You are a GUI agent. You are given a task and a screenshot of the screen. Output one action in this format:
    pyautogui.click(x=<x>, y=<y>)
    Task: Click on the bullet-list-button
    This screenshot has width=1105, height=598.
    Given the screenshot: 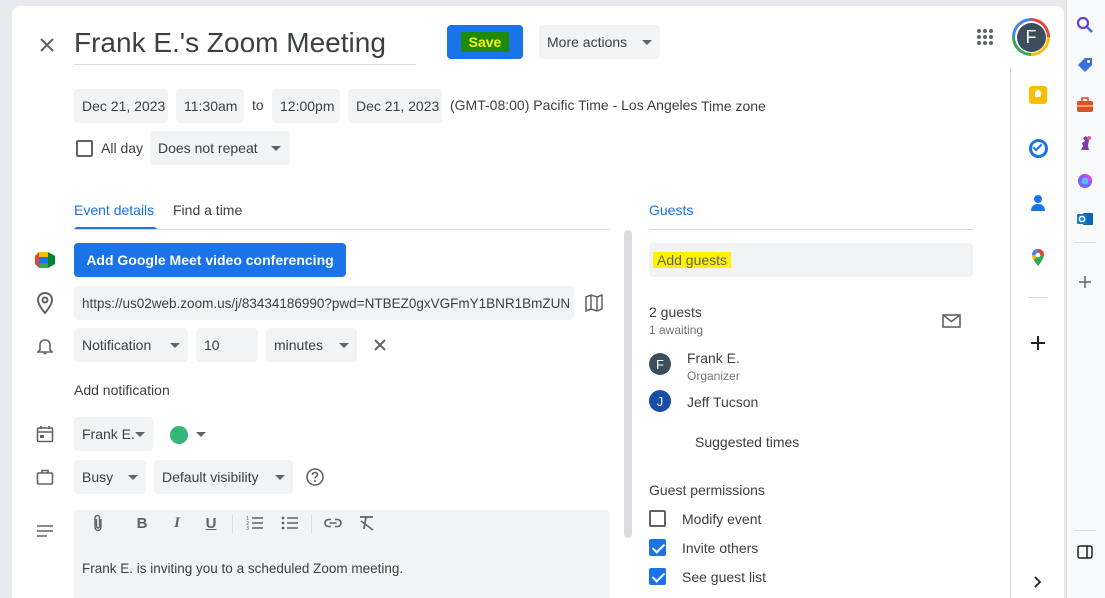 What is the action you would take?
    pyautogui.click(x=290, y=523)
    